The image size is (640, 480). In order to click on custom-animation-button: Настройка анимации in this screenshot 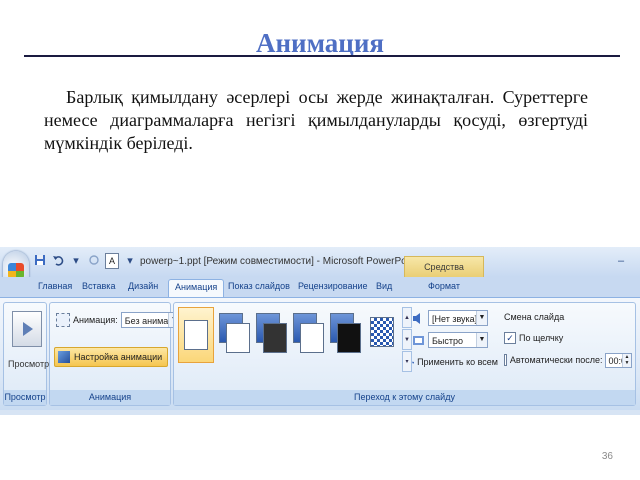, I will do `click(111, 357)`.